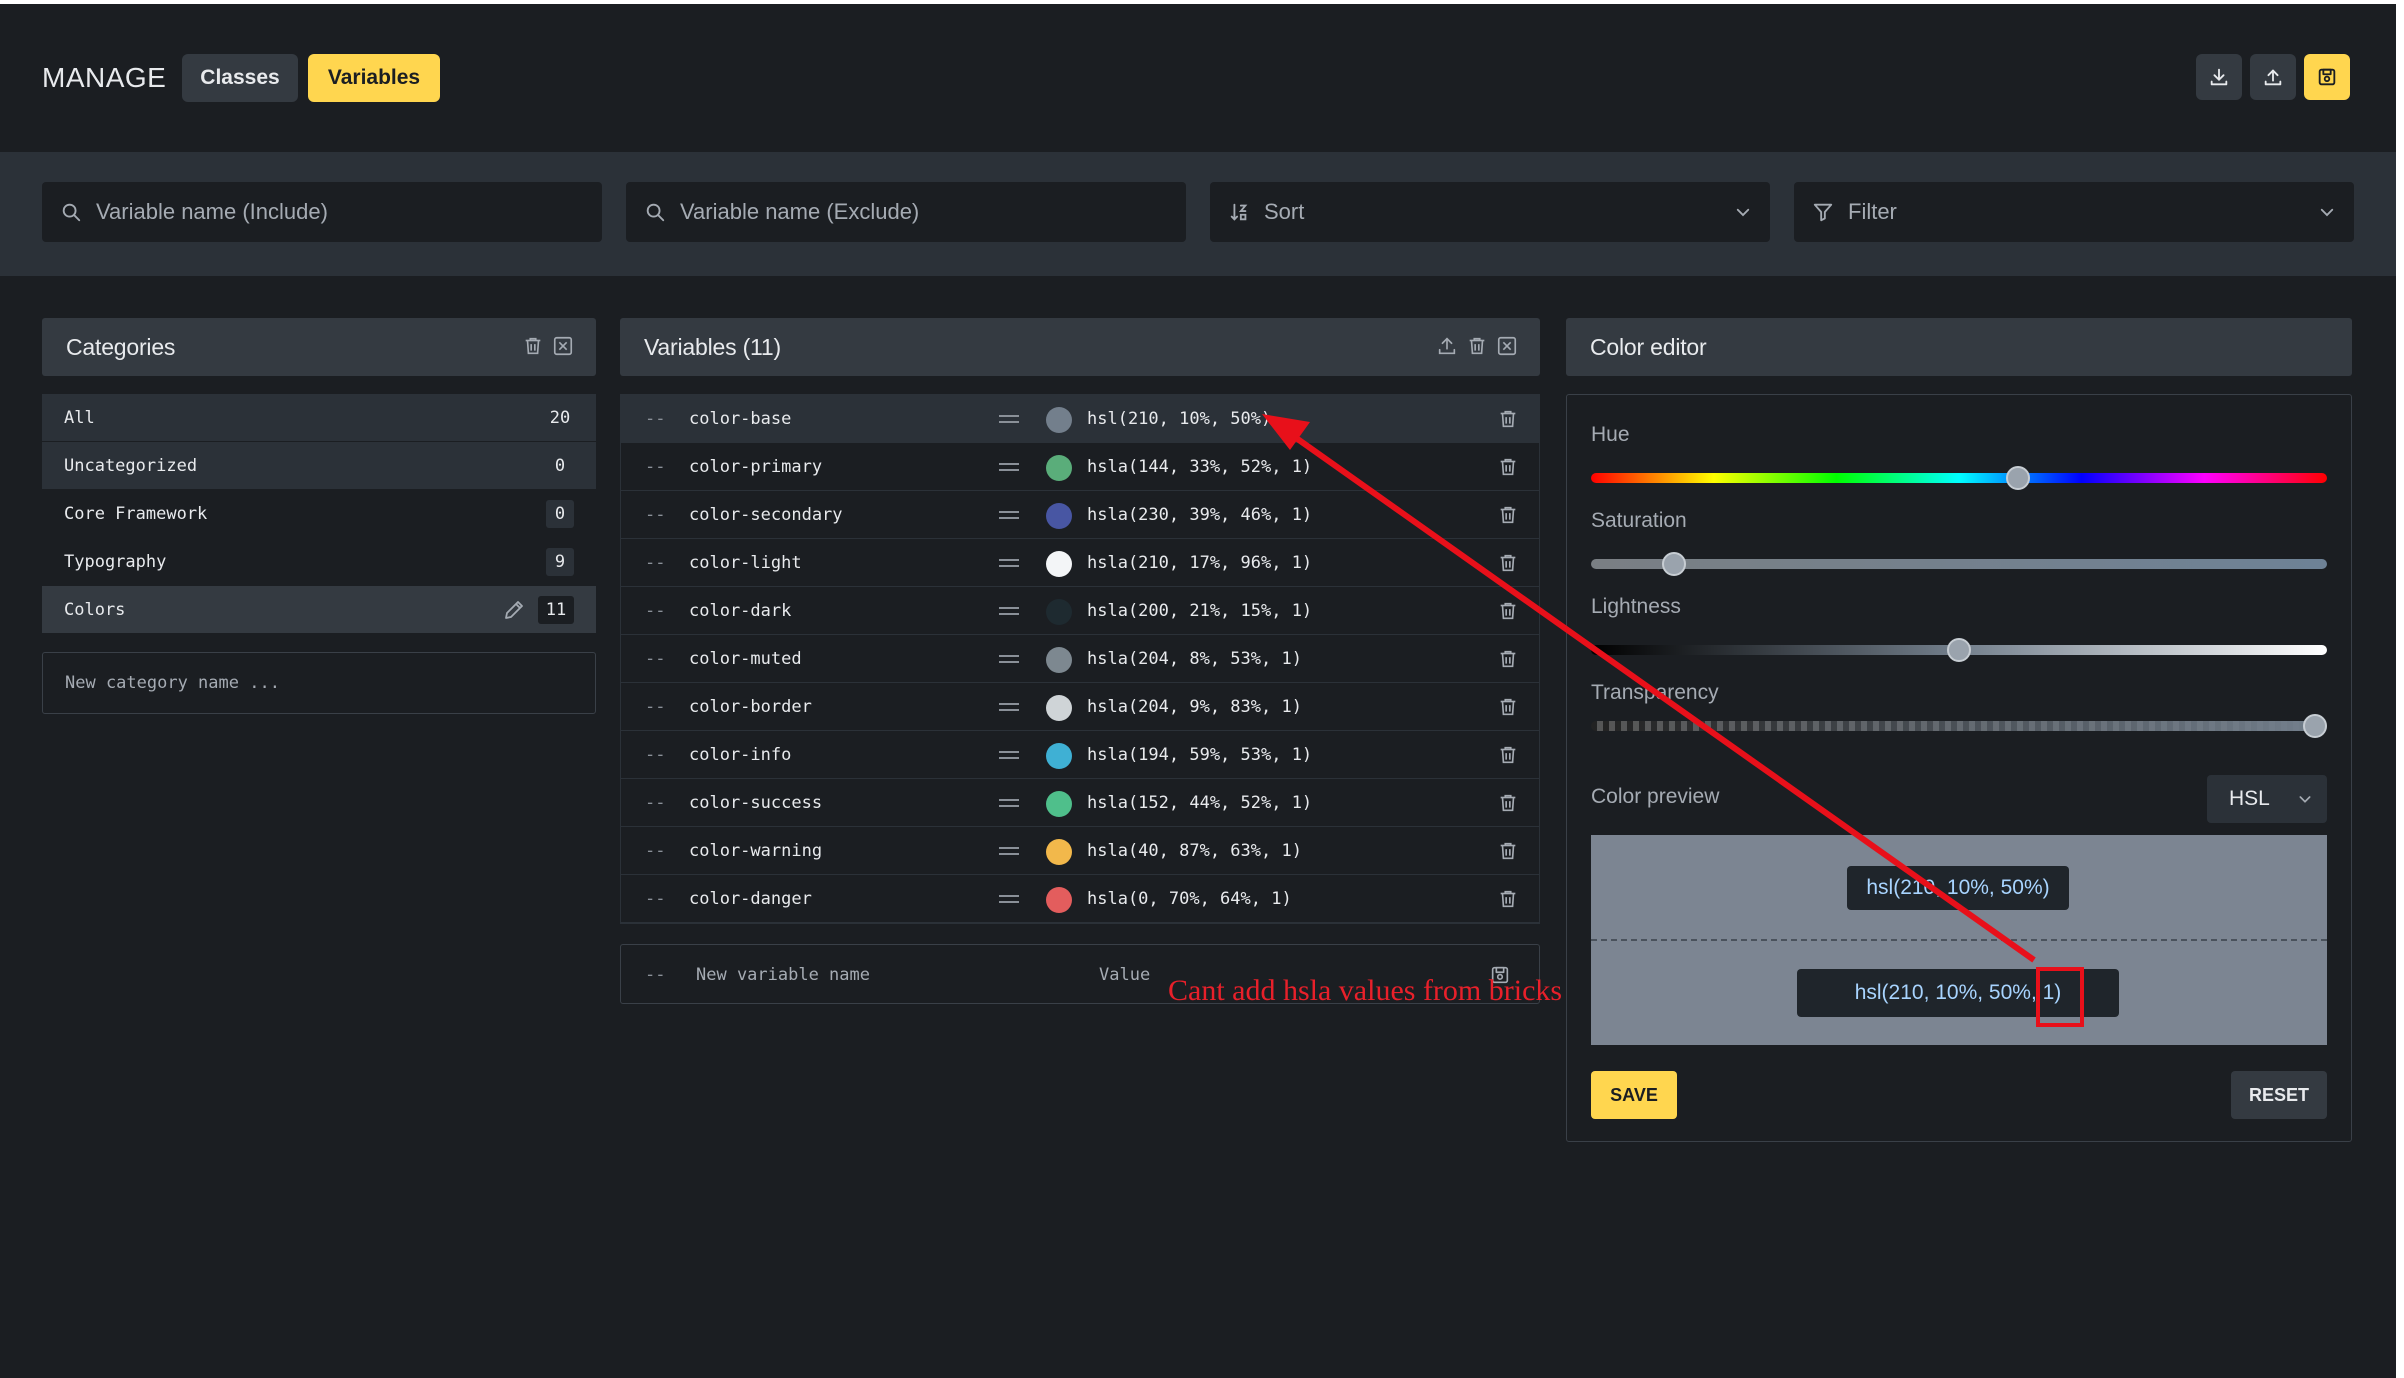 This screenshot has width=2404, height=1378. Describe the element at coordinates (2060, 997) in the screenshot. I see `annotation-highlight-box` at that location.